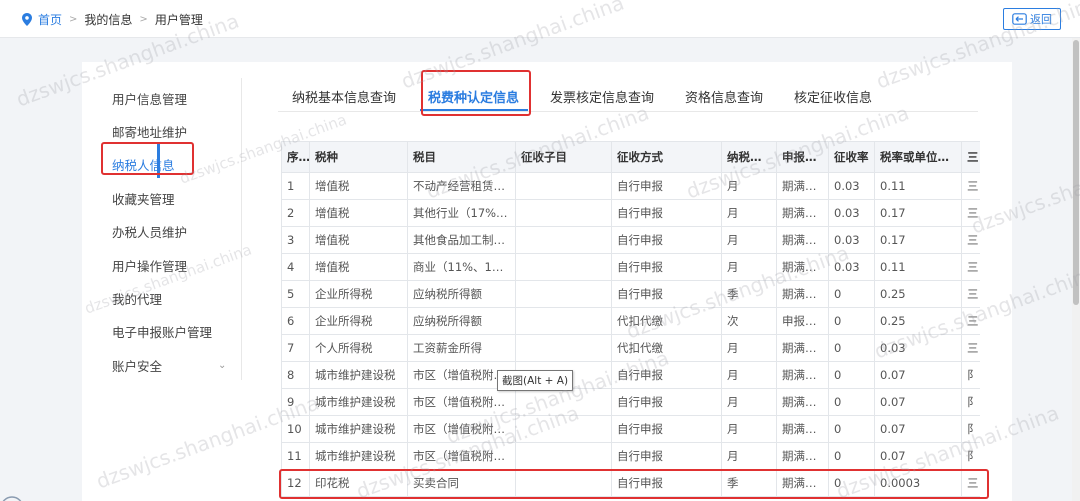 This screenshot has width=1080, height=501. Describe the element at coordinates (12, 498) in the screenshot. I see `corner-logo-icon` at that location.